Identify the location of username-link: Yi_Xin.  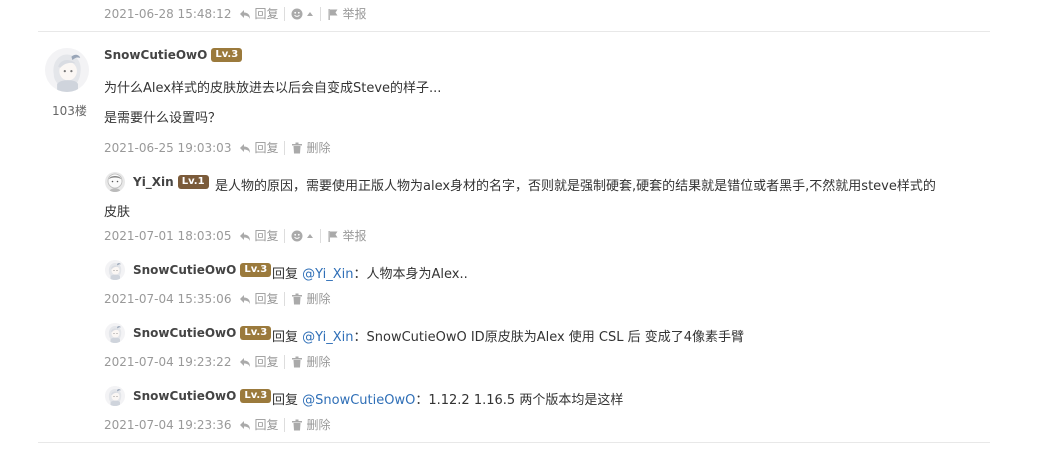
(153, 182).